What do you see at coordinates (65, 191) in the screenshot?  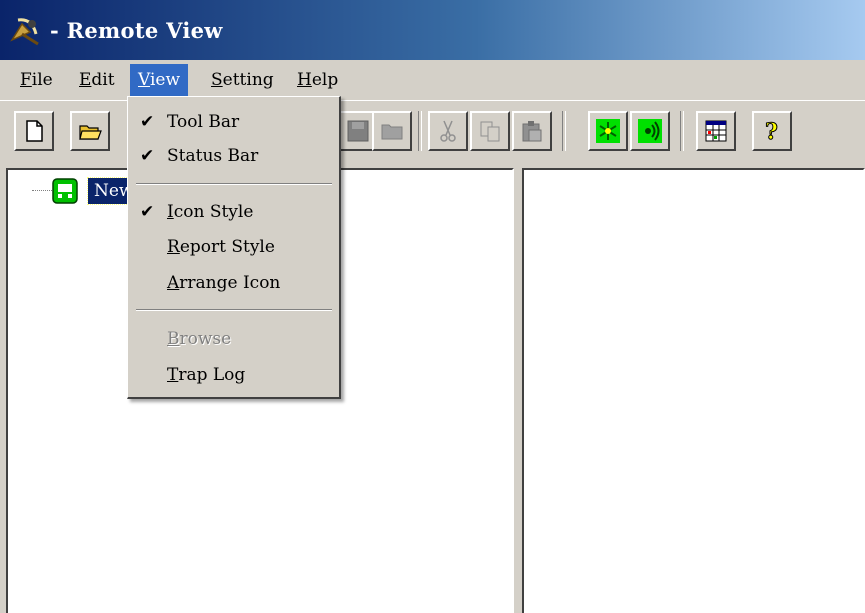 I see `network-node-icon` at bounding box center [65, 191].